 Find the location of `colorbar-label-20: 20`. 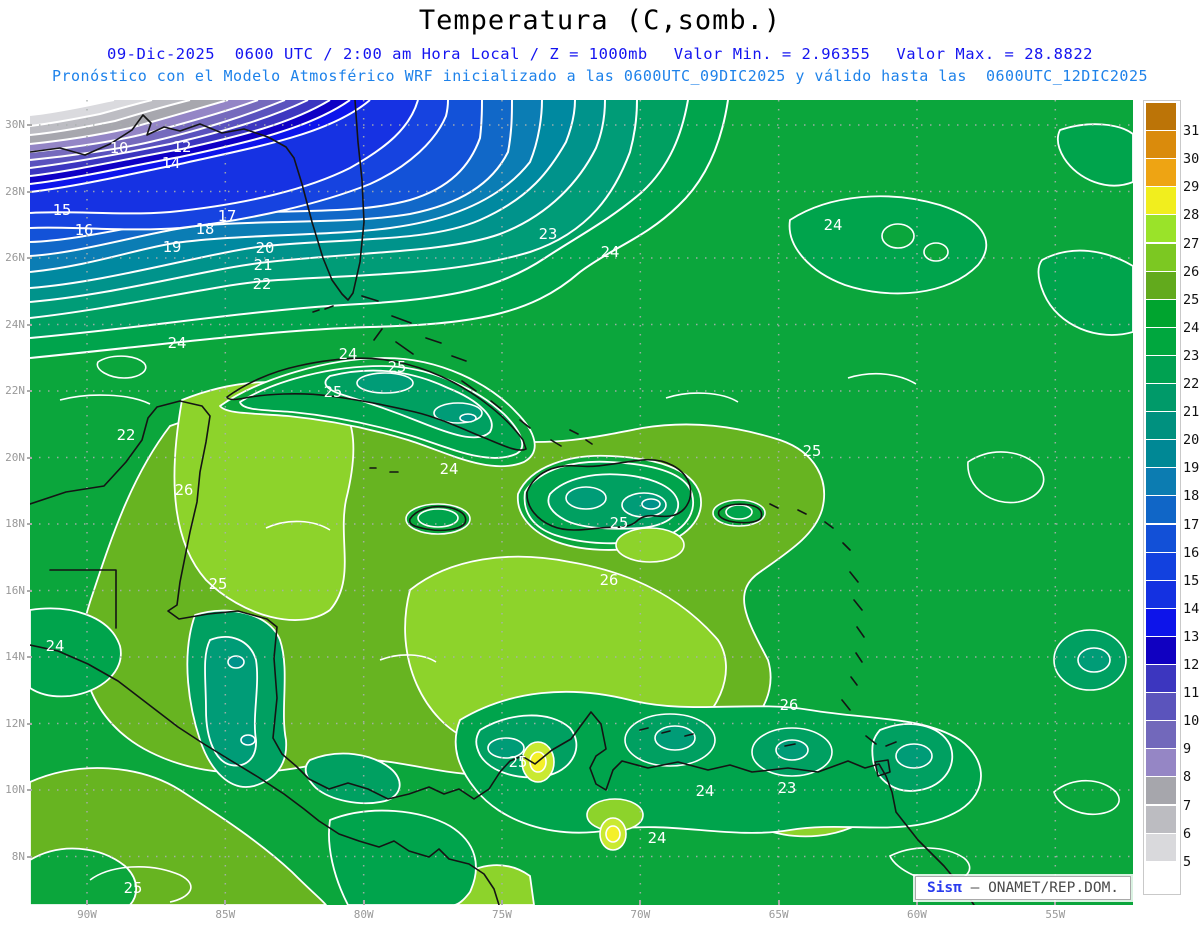

colorbar-label-20: 20 is located at coordinates (1191, 440).